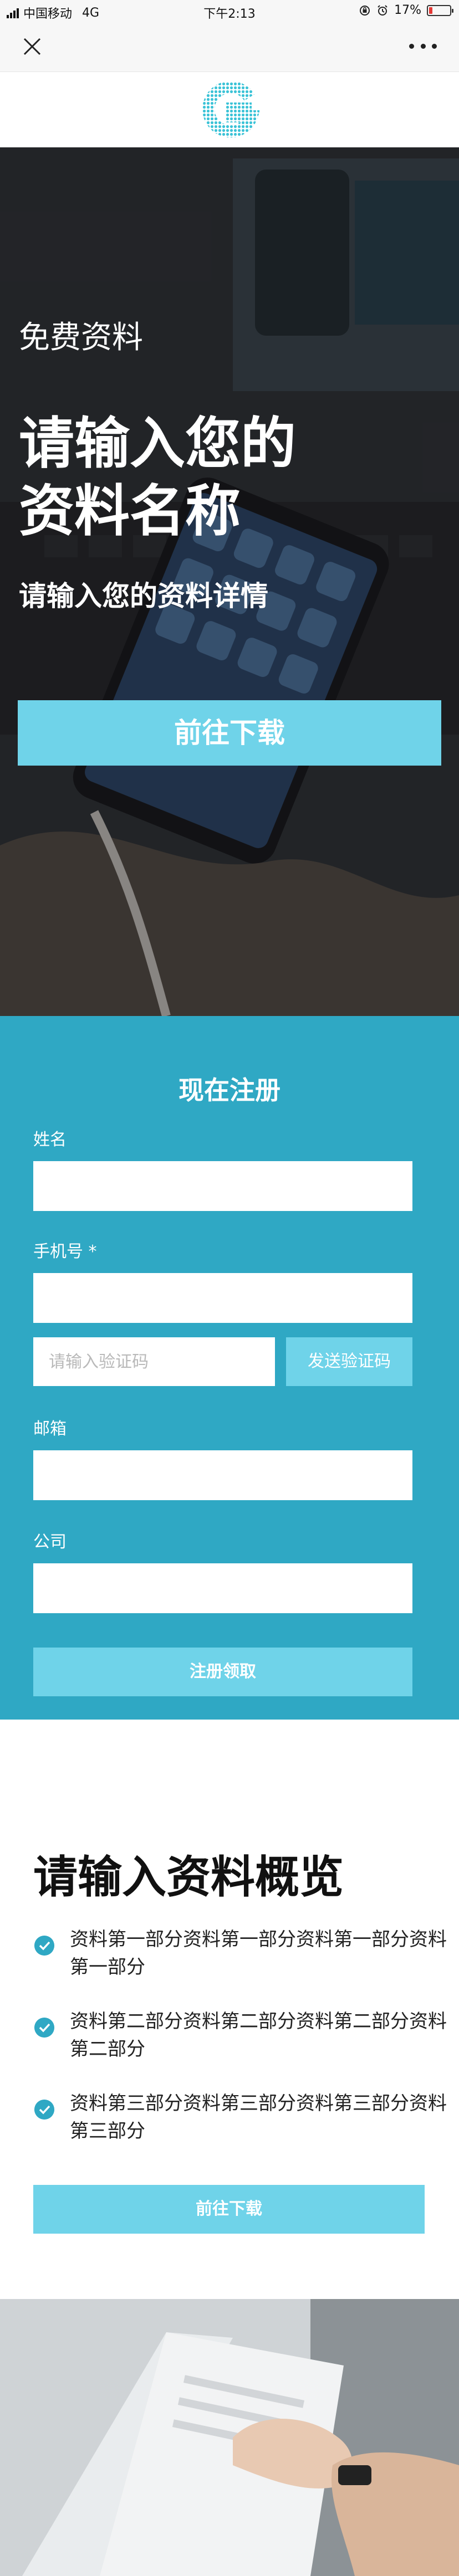 The image size is (459, 2576). Describe the element at coordinates (365, 10) in the screenshot. I see `rotation-lock-icon` at that location.